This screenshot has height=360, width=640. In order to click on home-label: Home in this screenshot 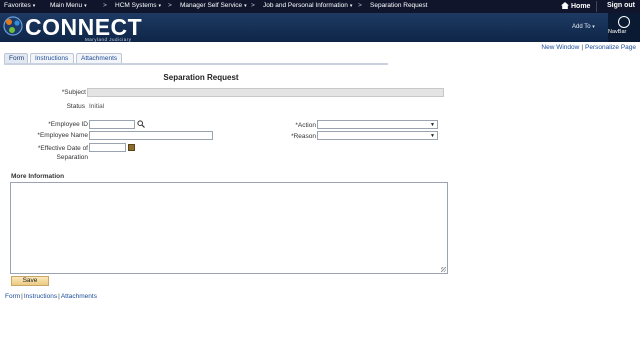, I will do `click(581, 6)`.